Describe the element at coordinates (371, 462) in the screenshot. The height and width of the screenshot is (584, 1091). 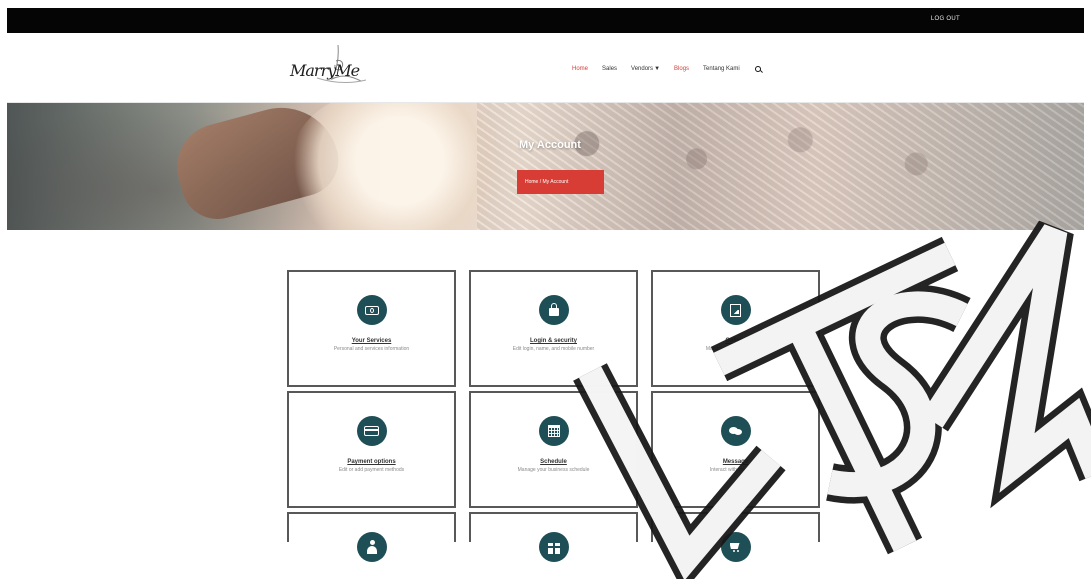
I see `card-title: Payment options` at that location.